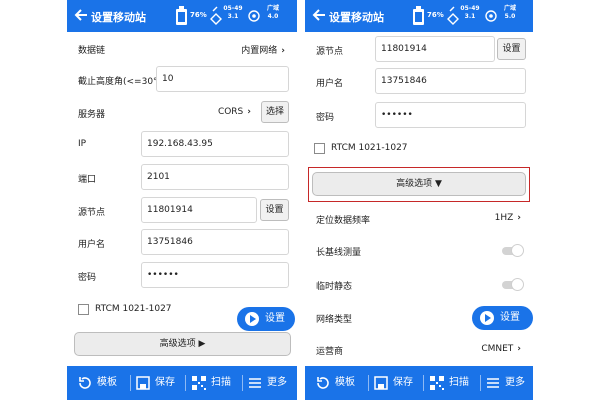  I want to click on network-type-label: 网络类型, so click(334, 320).